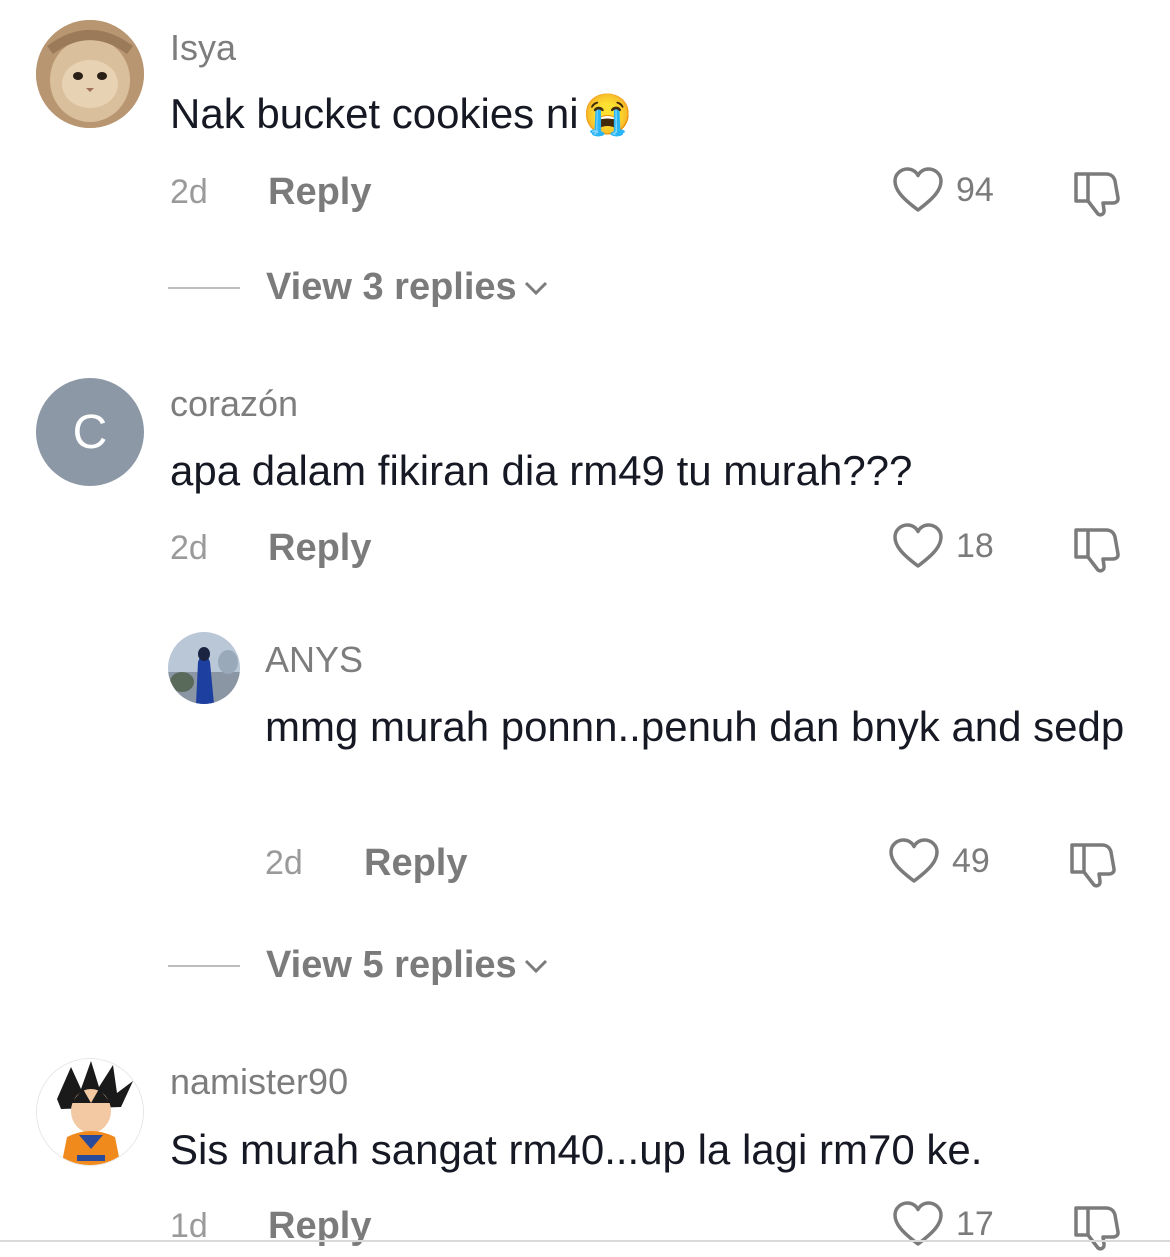  What do you see at coordinates (541, 470) in the screenshot?
I see `comment-text: apa dalam fikiran dia rm49 tu murah???` at bounding box center [541, 470].